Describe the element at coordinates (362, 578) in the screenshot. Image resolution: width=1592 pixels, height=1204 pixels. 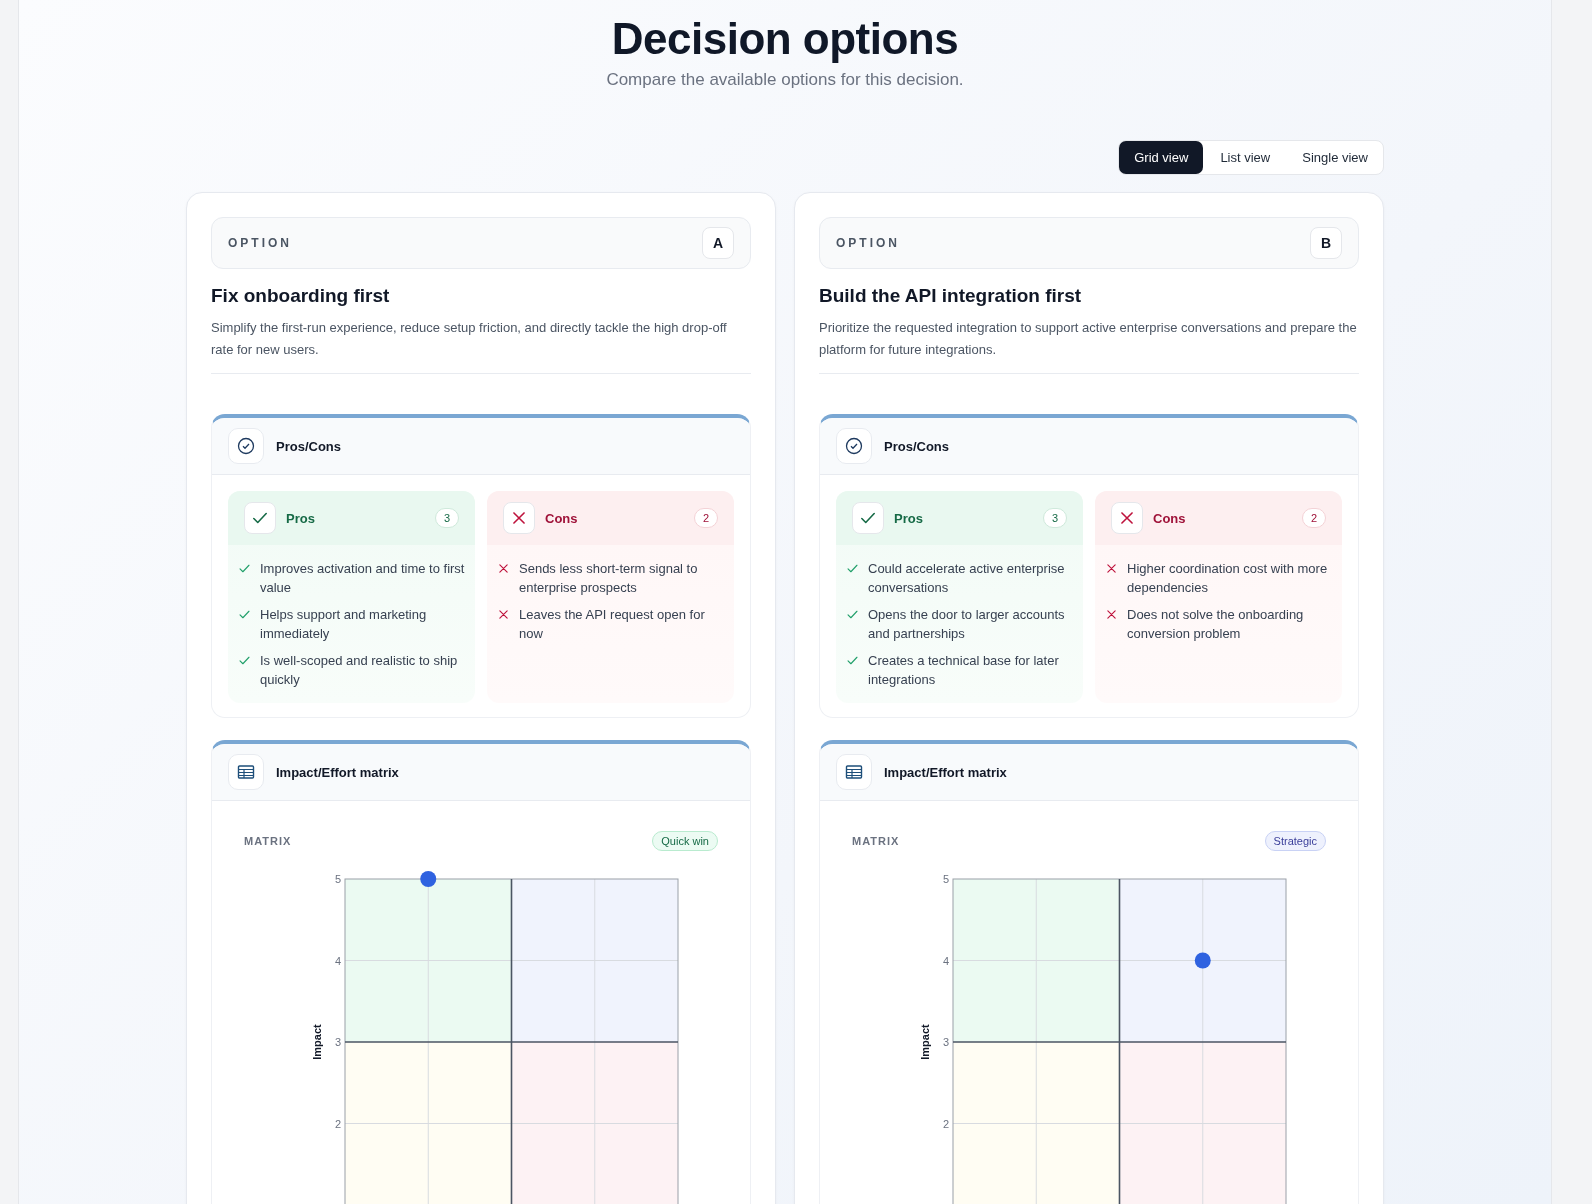
I see `pro-text: Improves activation and time to first value` at that location.